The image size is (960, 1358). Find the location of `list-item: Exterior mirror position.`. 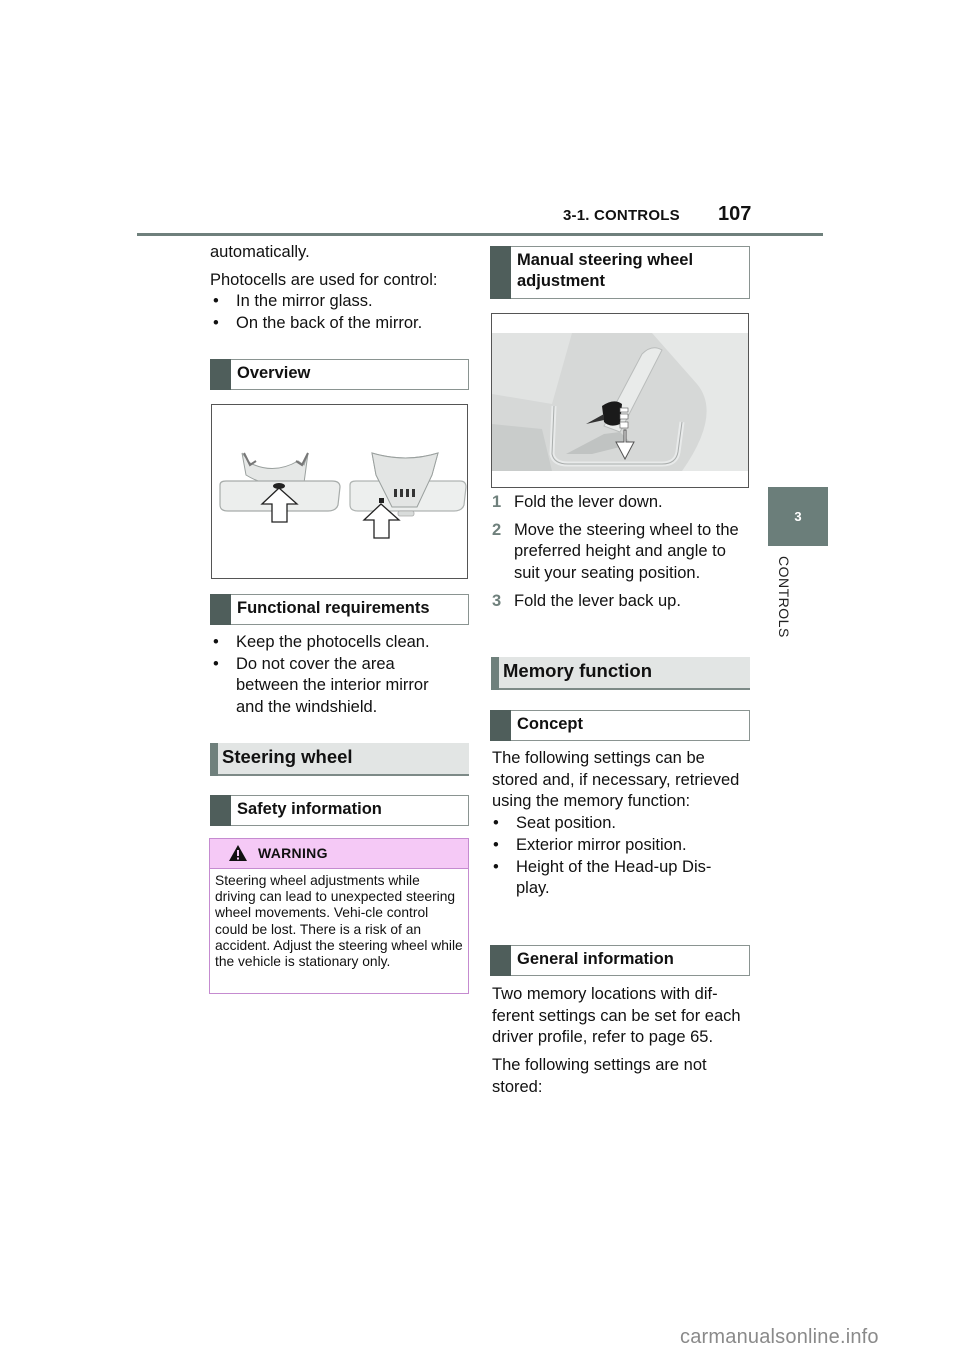

list-item: Exterior mirror position. is located at coordinates (615, 846).